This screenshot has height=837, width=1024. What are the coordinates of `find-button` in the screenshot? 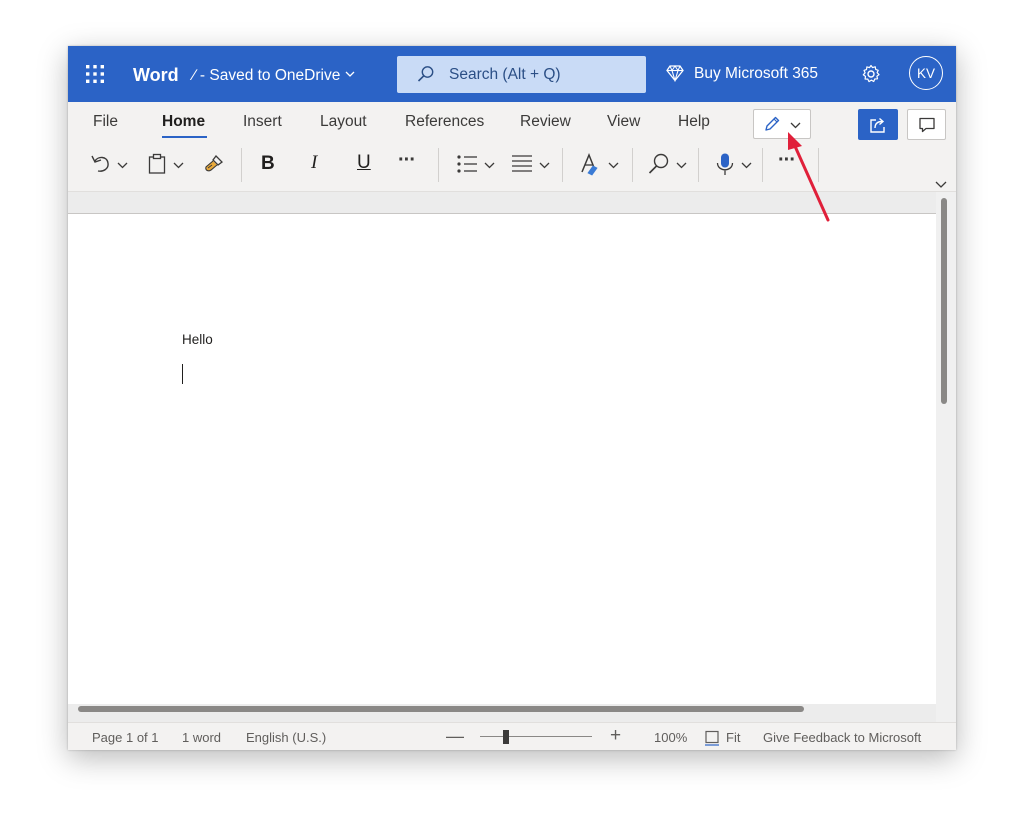 It's located at (668, 164).